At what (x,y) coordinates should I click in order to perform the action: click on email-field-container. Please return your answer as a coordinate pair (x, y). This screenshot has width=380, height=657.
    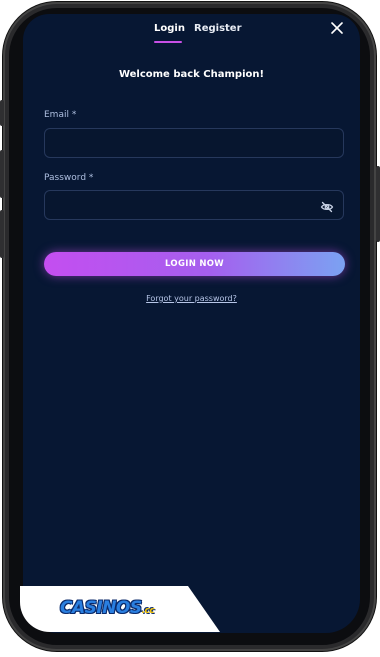
    Looking at the image, I should click on (194, 143).